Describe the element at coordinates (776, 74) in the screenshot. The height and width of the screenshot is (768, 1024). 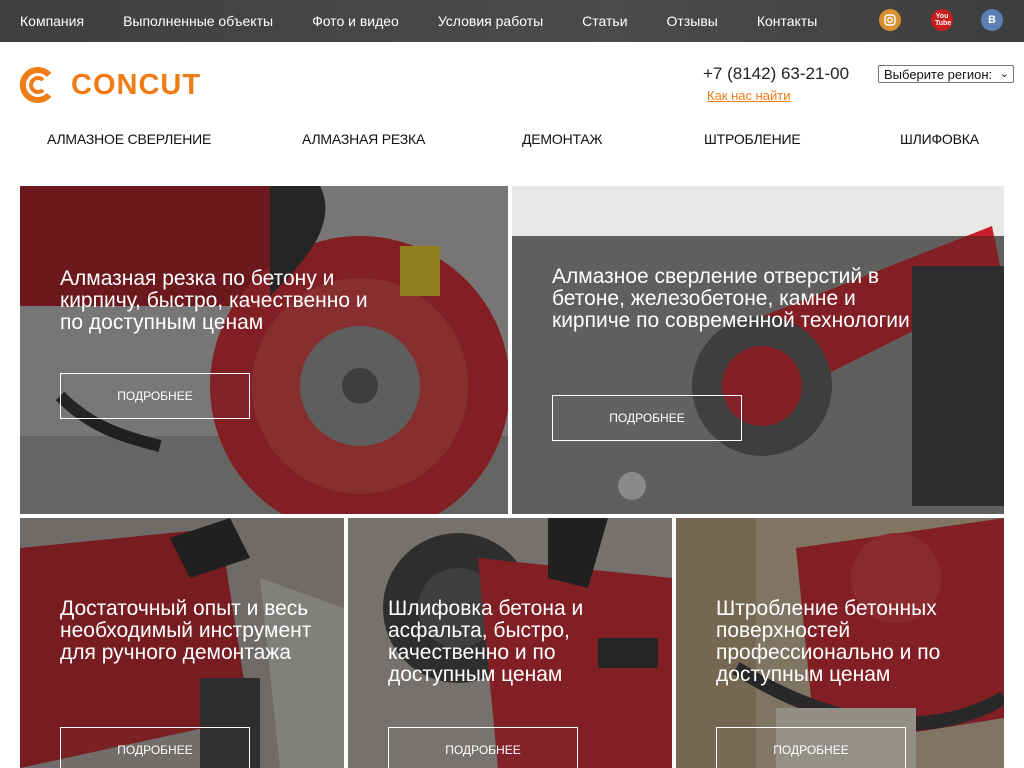
I see `phone-number: +7 (8142) 63-21-00` at that location.